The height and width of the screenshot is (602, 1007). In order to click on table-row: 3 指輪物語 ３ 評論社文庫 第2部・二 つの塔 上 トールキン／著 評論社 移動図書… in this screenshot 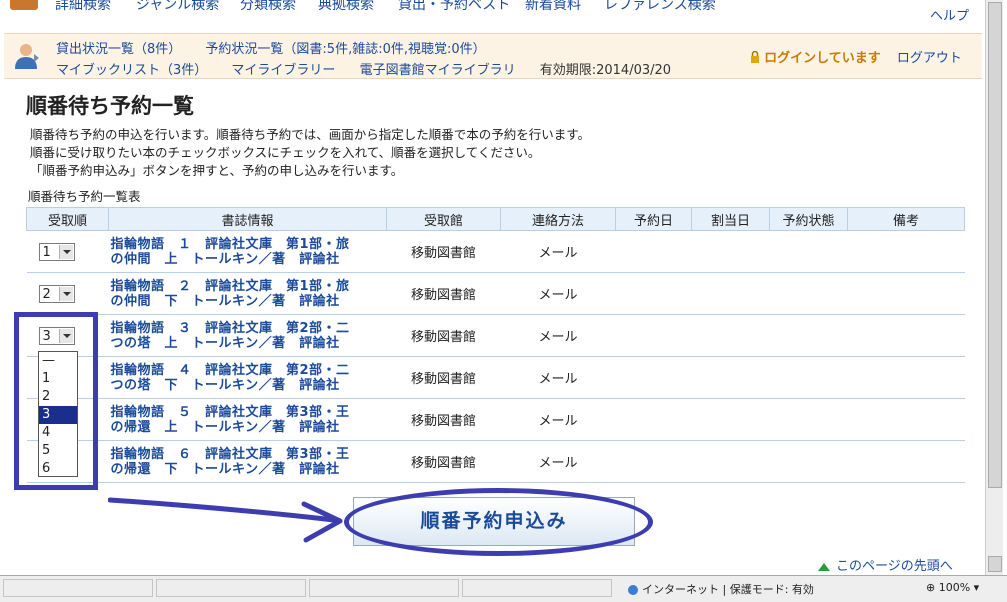, I will do `click(495, 335)`.